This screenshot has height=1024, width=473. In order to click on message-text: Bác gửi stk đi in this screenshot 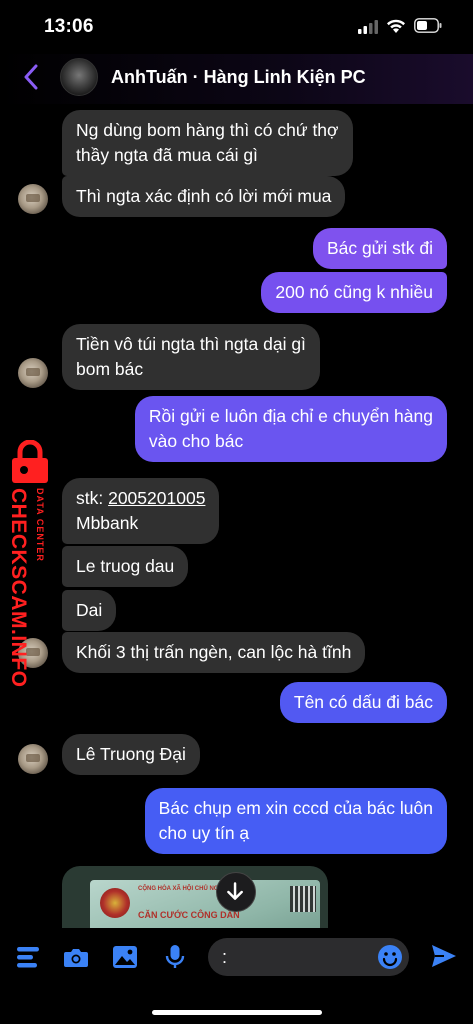, I will do `click(379, 248)`.